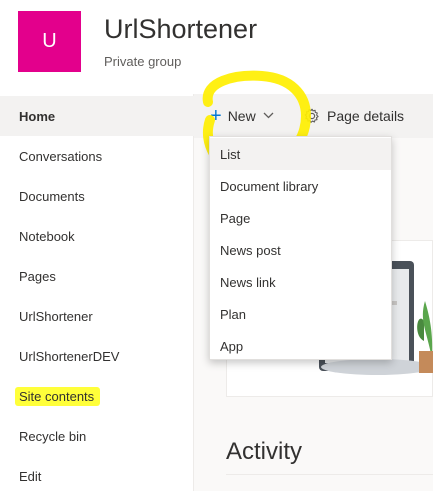  Describe the element at coordinates (37, 116) in the screenshot. I see `nav-item-label: Home` at that location.